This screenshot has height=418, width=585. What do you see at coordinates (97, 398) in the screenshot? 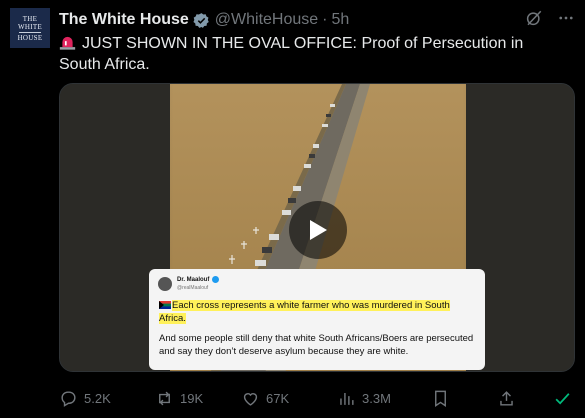
I see `reply-count: 5.2K` at bounding box center [97, 398].